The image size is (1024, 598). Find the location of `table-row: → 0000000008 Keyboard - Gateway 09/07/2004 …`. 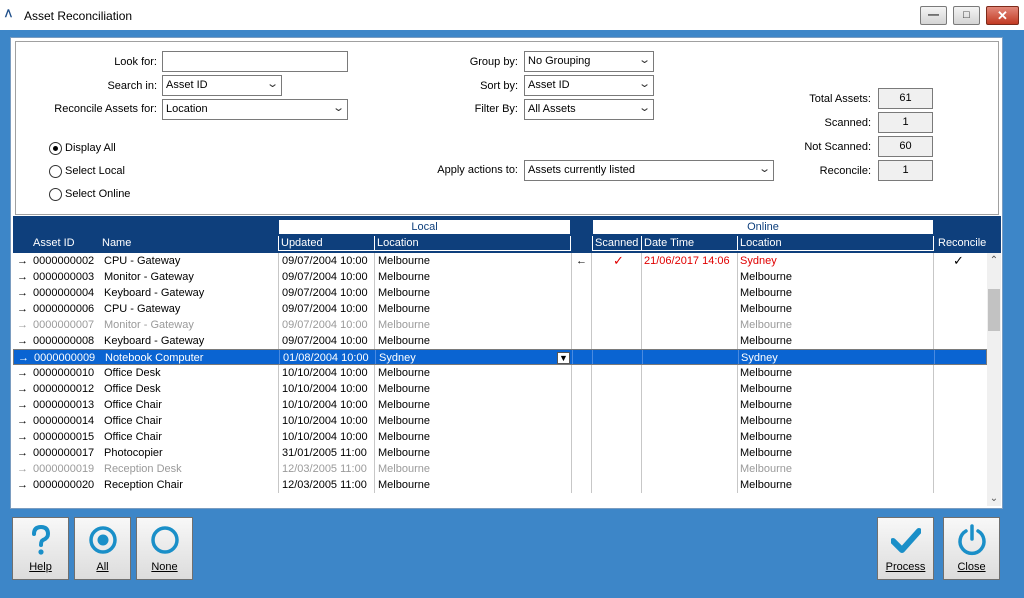

table-row: → 0000000008 Keyboard - Gateway 09/07/2004 … is located at coordinates (500, 341).